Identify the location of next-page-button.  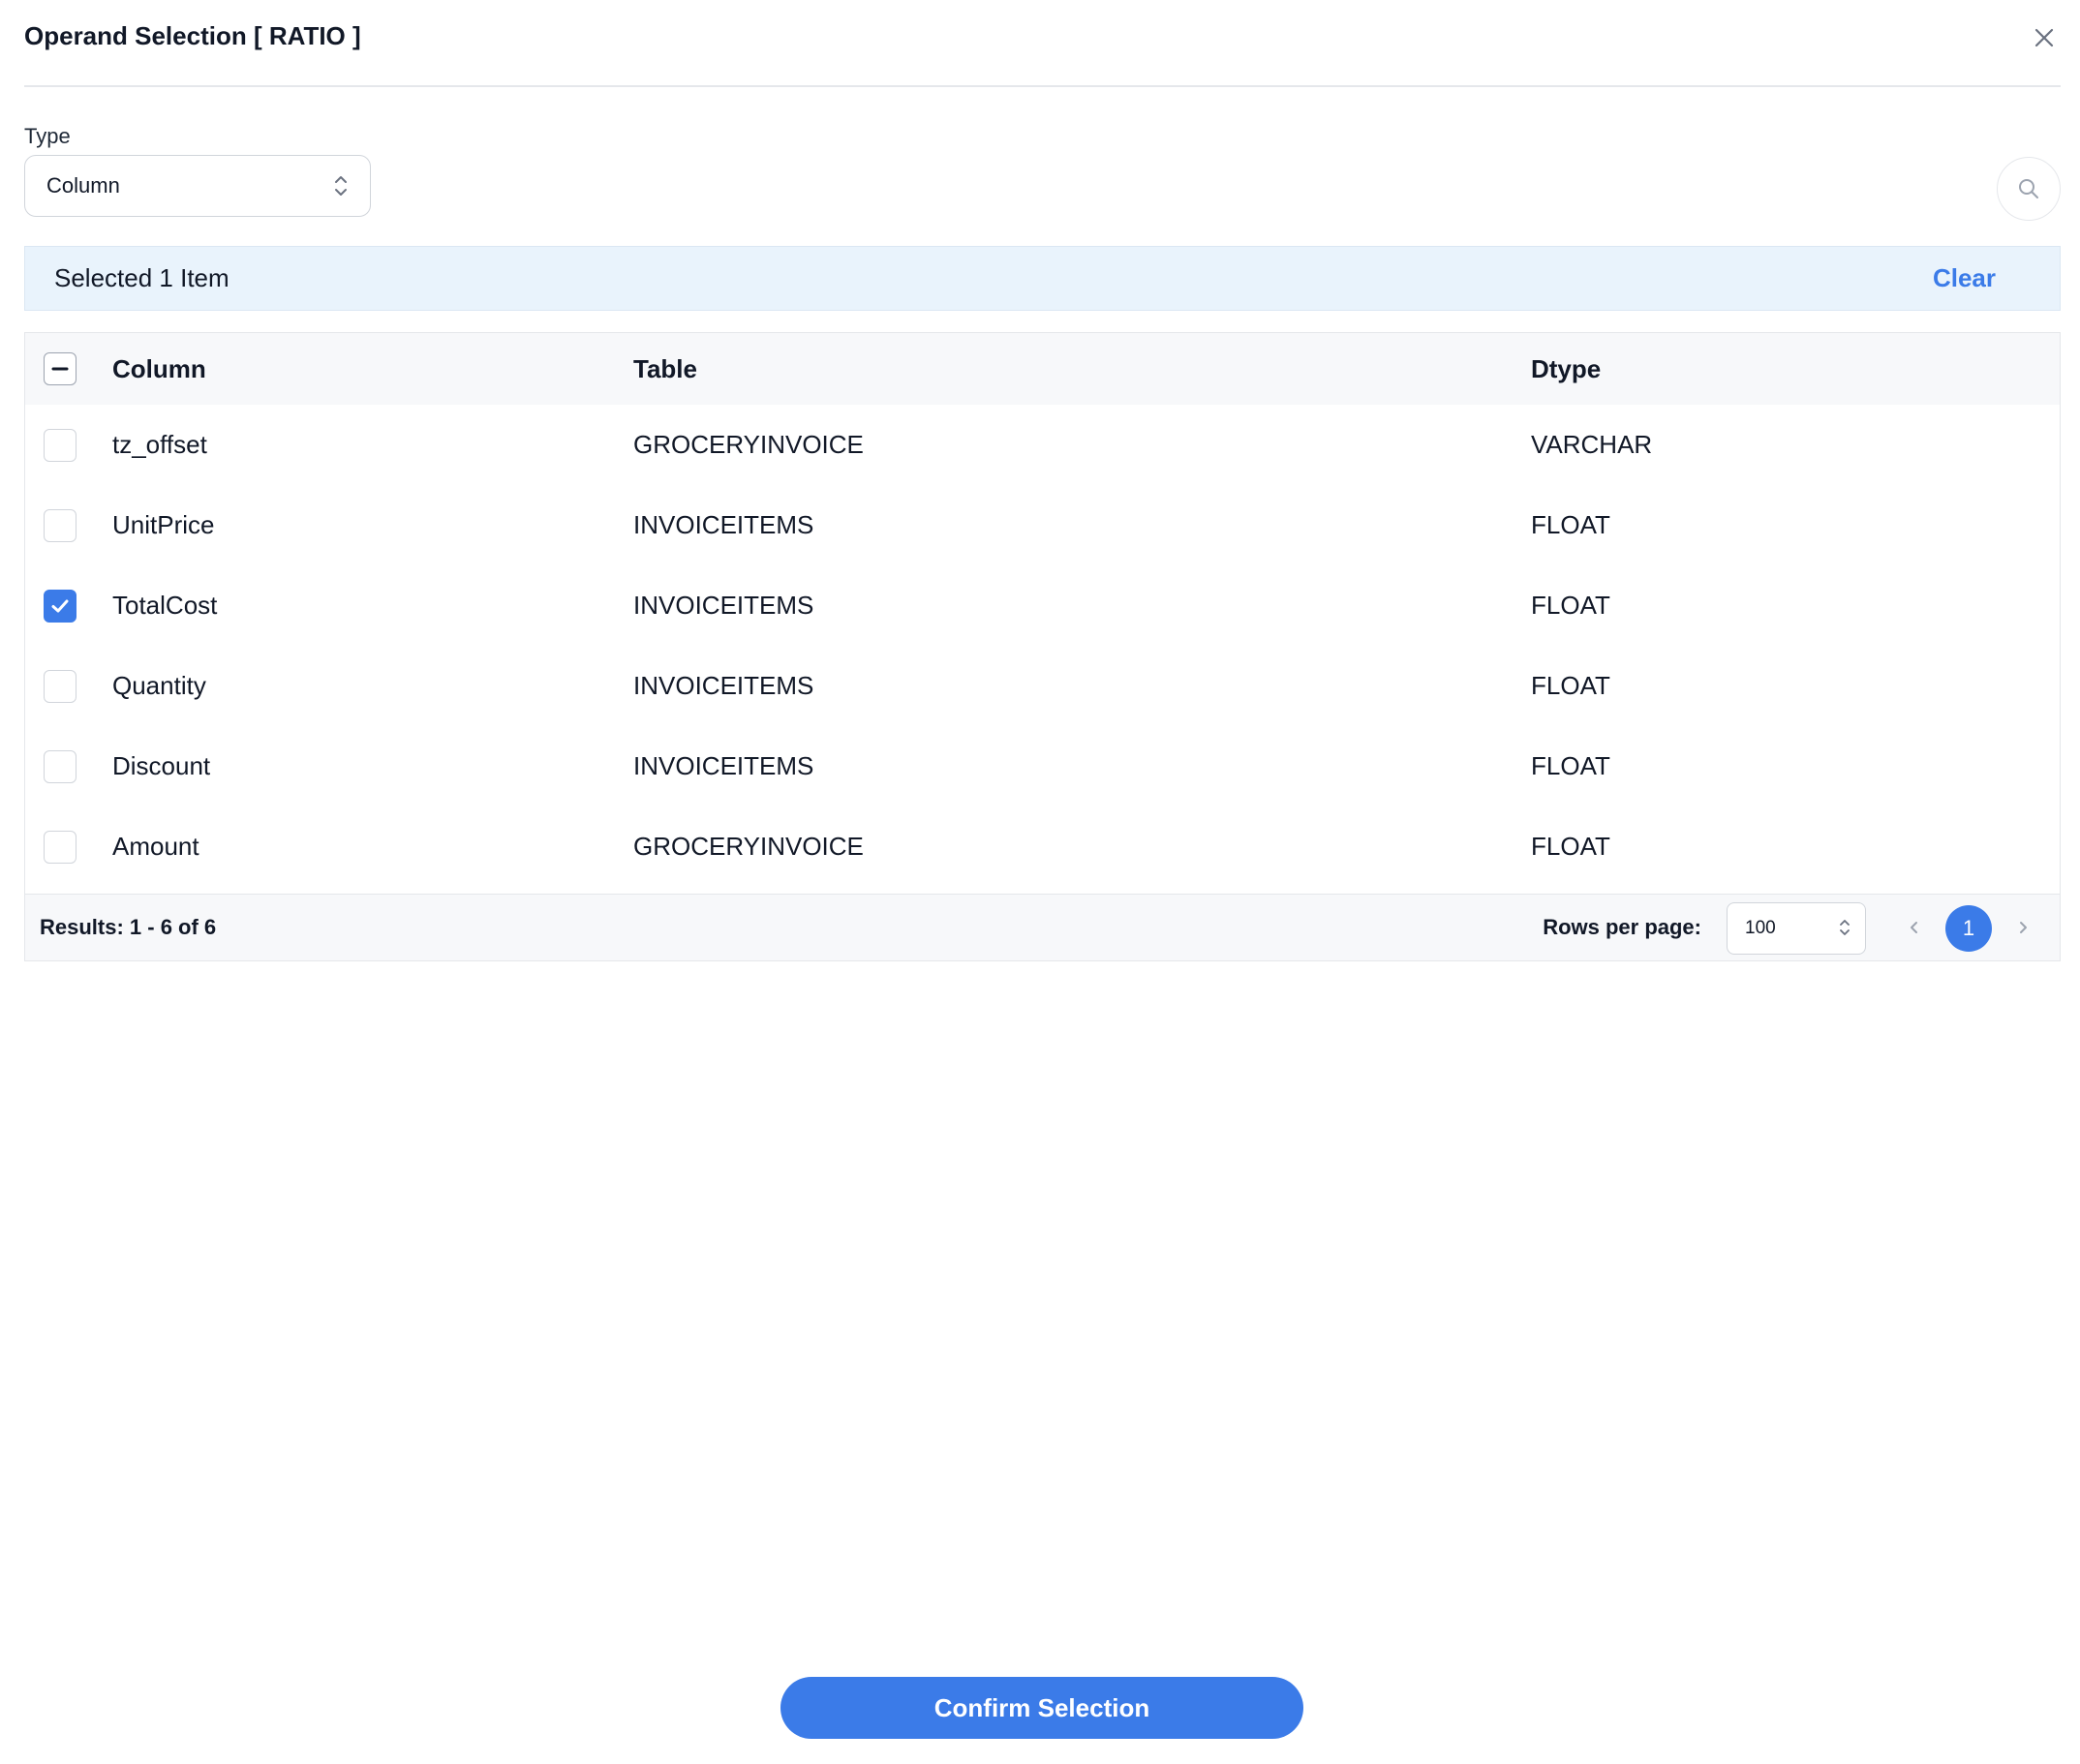
(2022, 927).